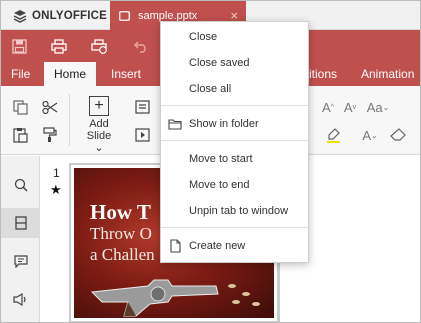 The image size is (421, 323). I want to click on start-slideshow-icon, so click(142, 135).